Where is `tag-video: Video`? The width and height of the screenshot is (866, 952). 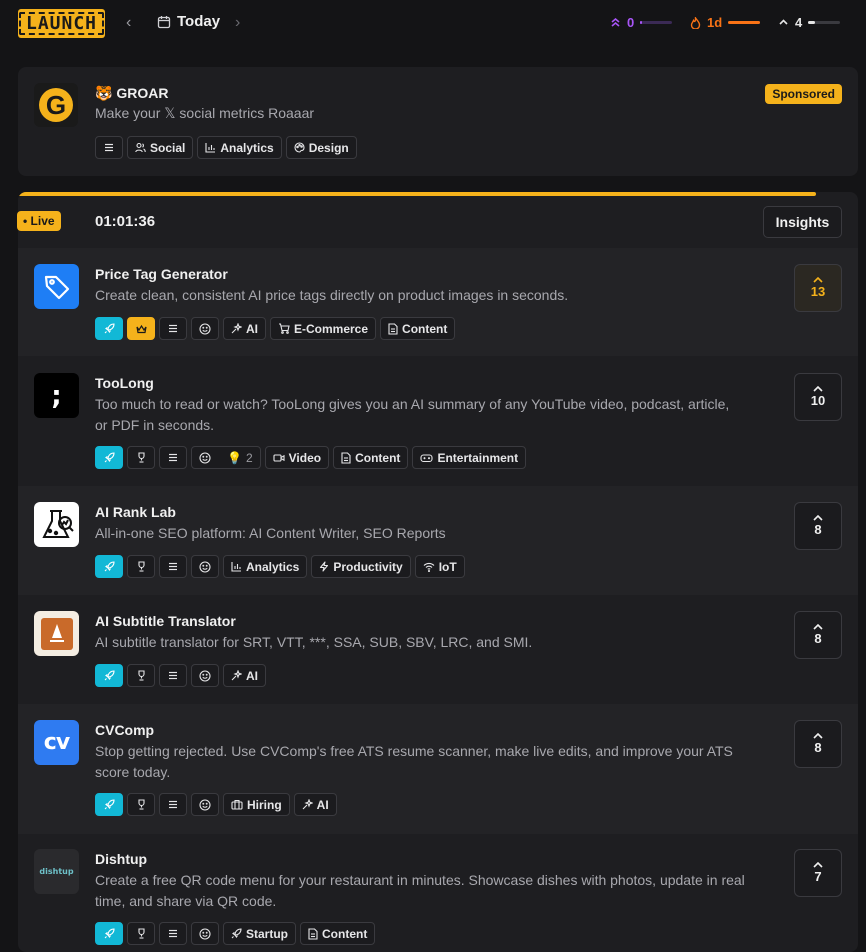 tag-video: Video is located at coordinates (297, 457).